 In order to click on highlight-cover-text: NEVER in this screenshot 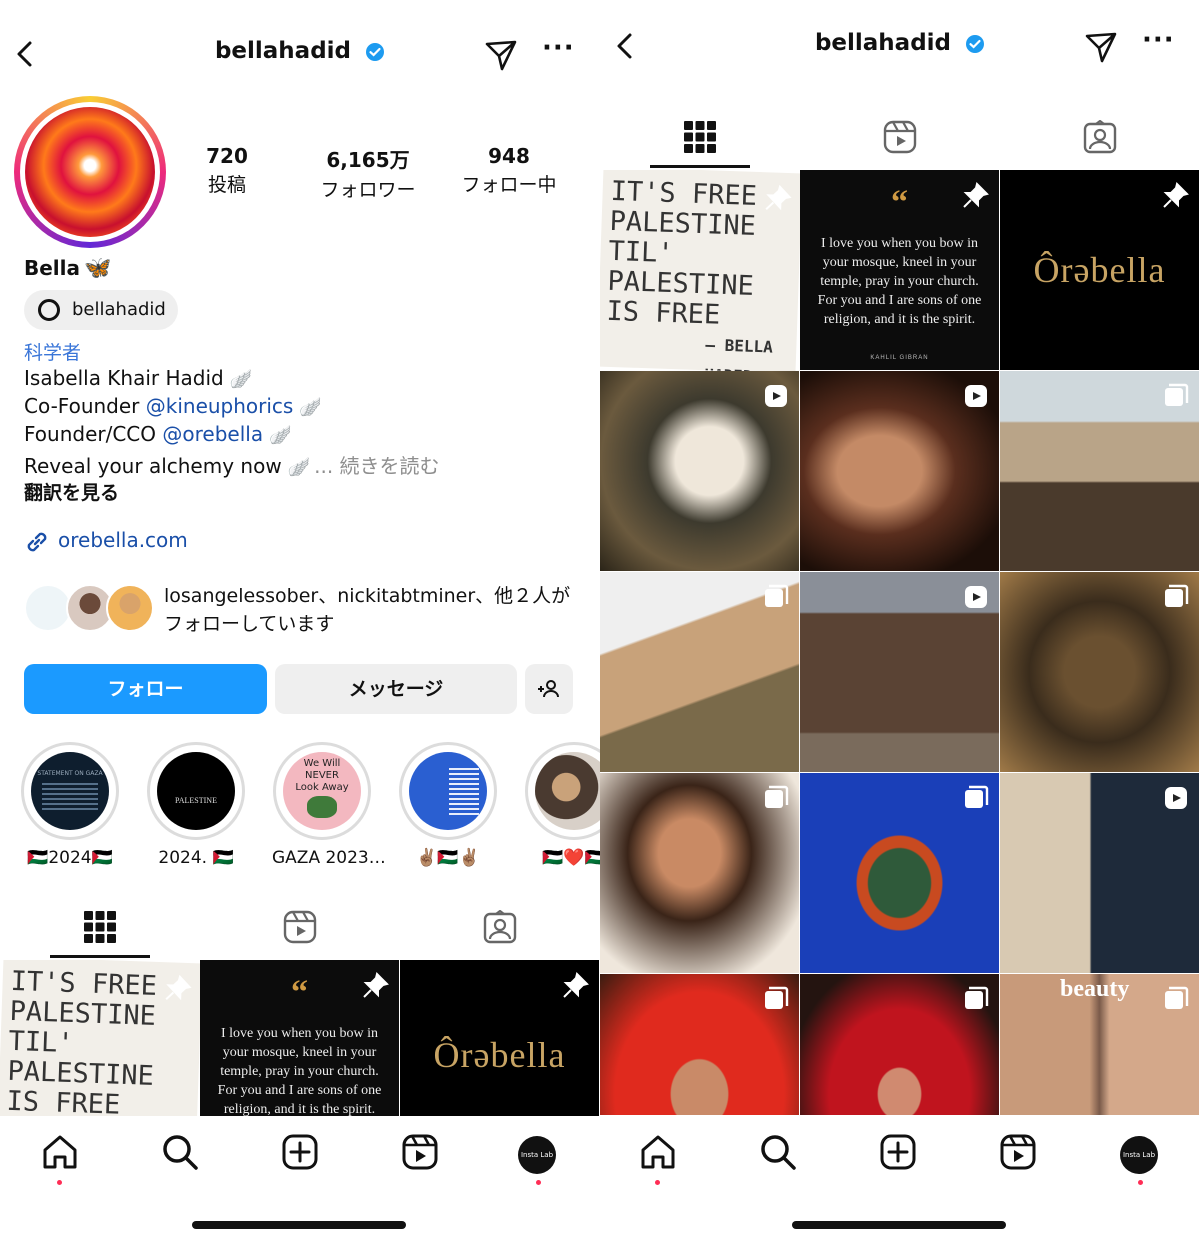, I will do `click(322, 775)`.